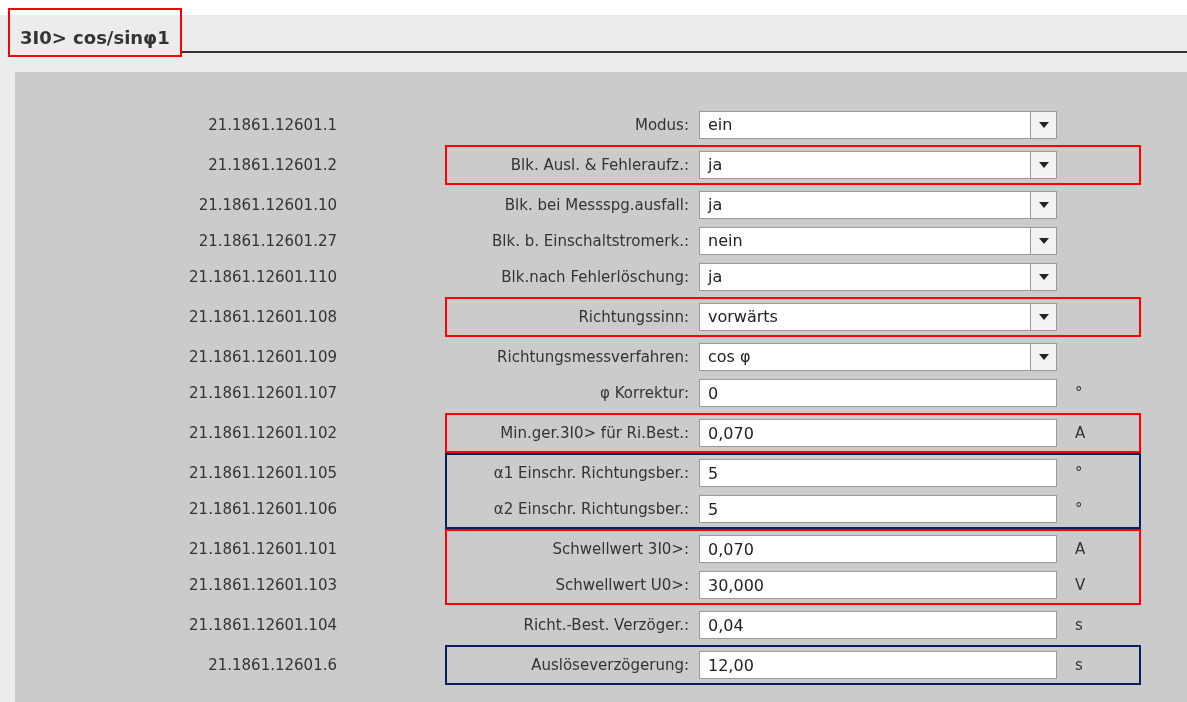  I want to click on input-field: 0,04, so click(878, 625).